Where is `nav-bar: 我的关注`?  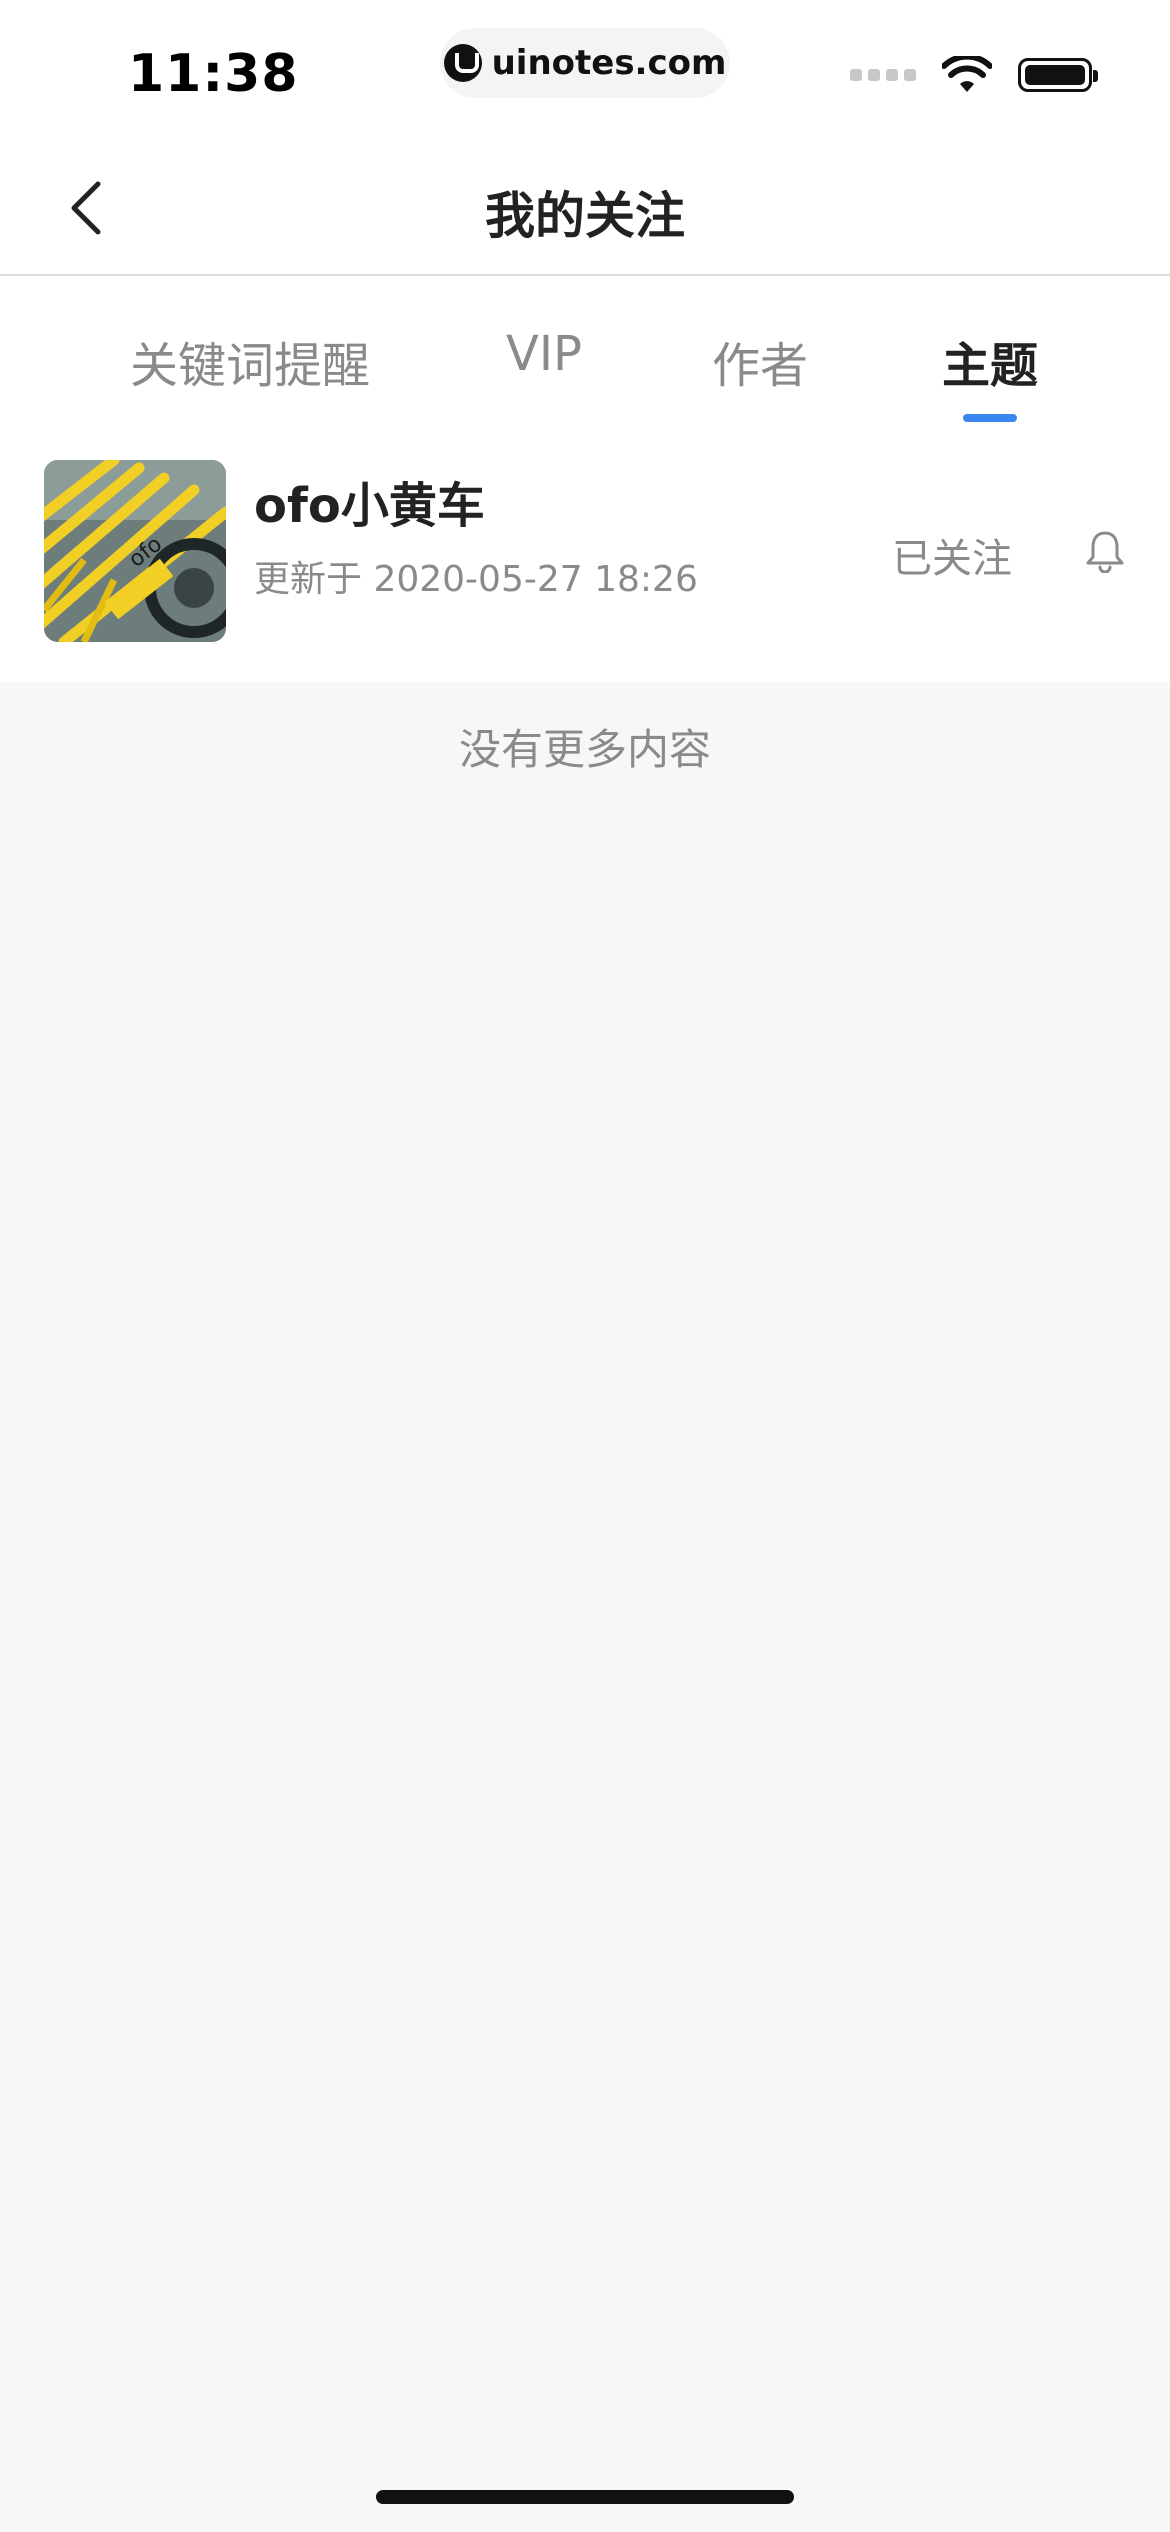
nav-bar: 我的关注 is located at coordinates (585, 208).